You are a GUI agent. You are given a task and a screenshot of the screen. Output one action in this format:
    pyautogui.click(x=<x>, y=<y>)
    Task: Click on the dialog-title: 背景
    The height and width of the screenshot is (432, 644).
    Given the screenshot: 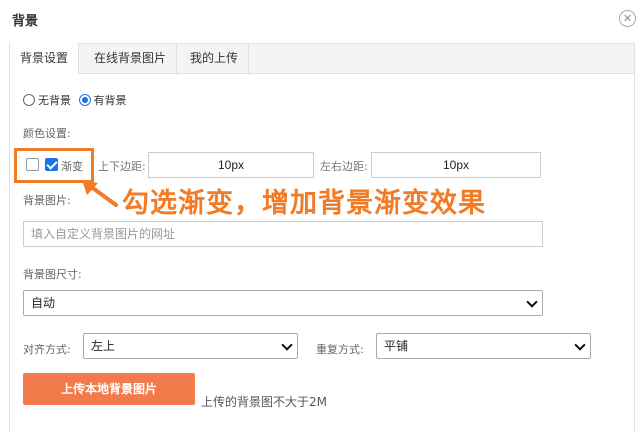 What is the action you would take?
    pyautogui.click(x=25, y=21)
    